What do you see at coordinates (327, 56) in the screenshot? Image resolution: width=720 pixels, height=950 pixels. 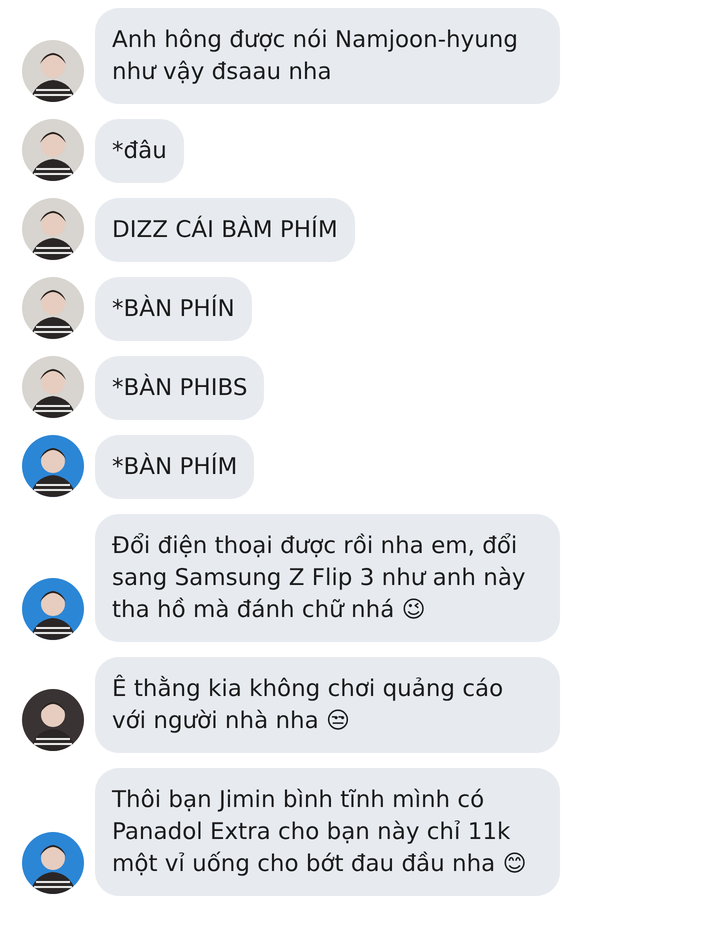 I see `message-text: Anh hông được nói Namjoon-hyung như vậy đsaau nha` at bounding box center [327, 56].